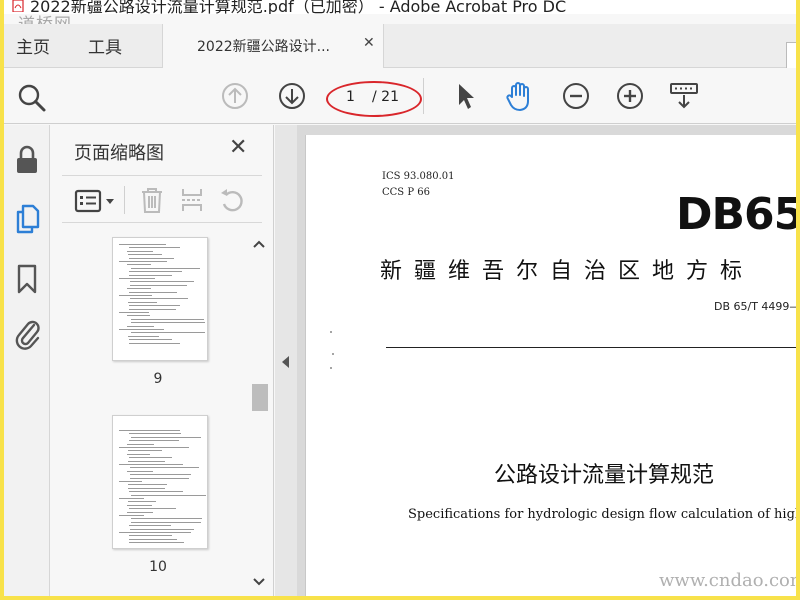 This screenshot has width=800, height=600. What do you see at coordinates (32, 98) in the screenshot?
I see `search-zoom-icon` at bounding box center [32, 98].